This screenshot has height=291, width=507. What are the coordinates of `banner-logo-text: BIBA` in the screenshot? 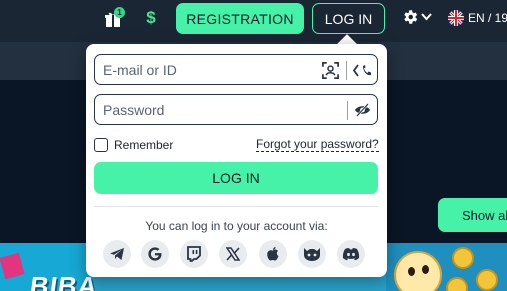 It's located at (61, 281).